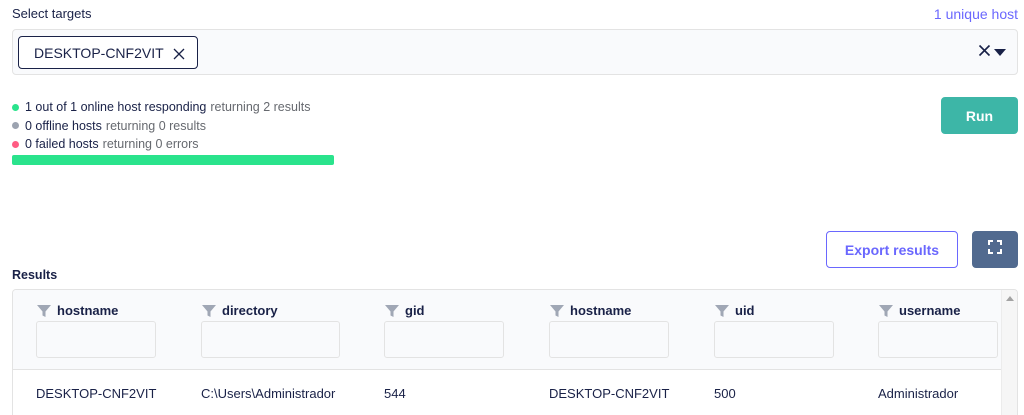 The width and height of the screenshot is (1024, 415). What do you see at coordinates (155, 125) in the screenshot?
I see `offline-status-suffix: returning 0 results` at bounding box center [155, 125].